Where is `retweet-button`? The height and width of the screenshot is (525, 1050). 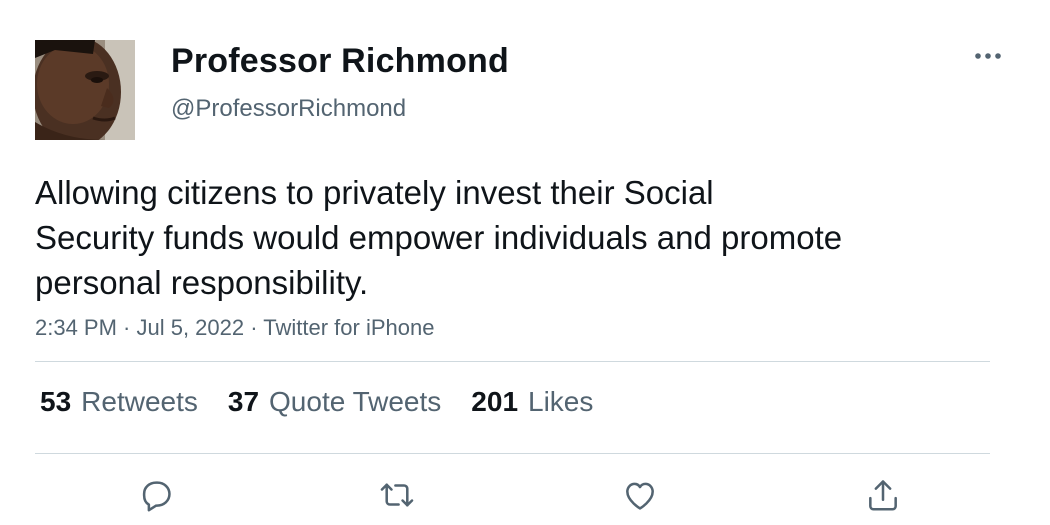 retweet-button is located at coordinates (397, 495).